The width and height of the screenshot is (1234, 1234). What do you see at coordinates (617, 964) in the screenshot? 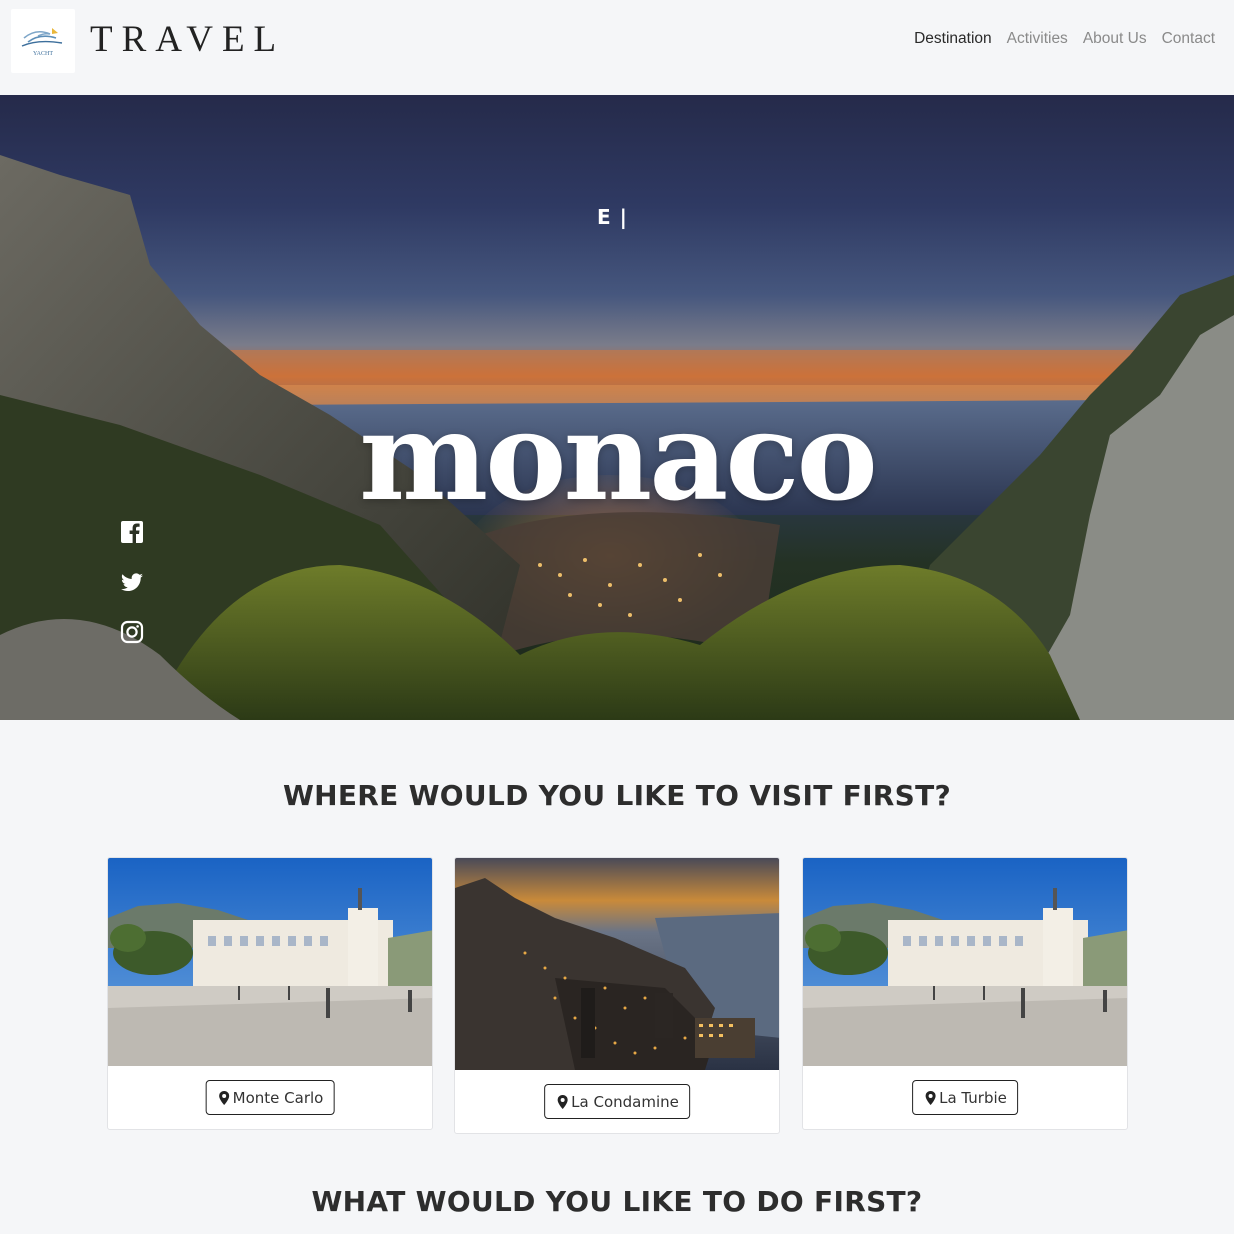
I see `la-condamine-image` at bounding box center [617, 964].